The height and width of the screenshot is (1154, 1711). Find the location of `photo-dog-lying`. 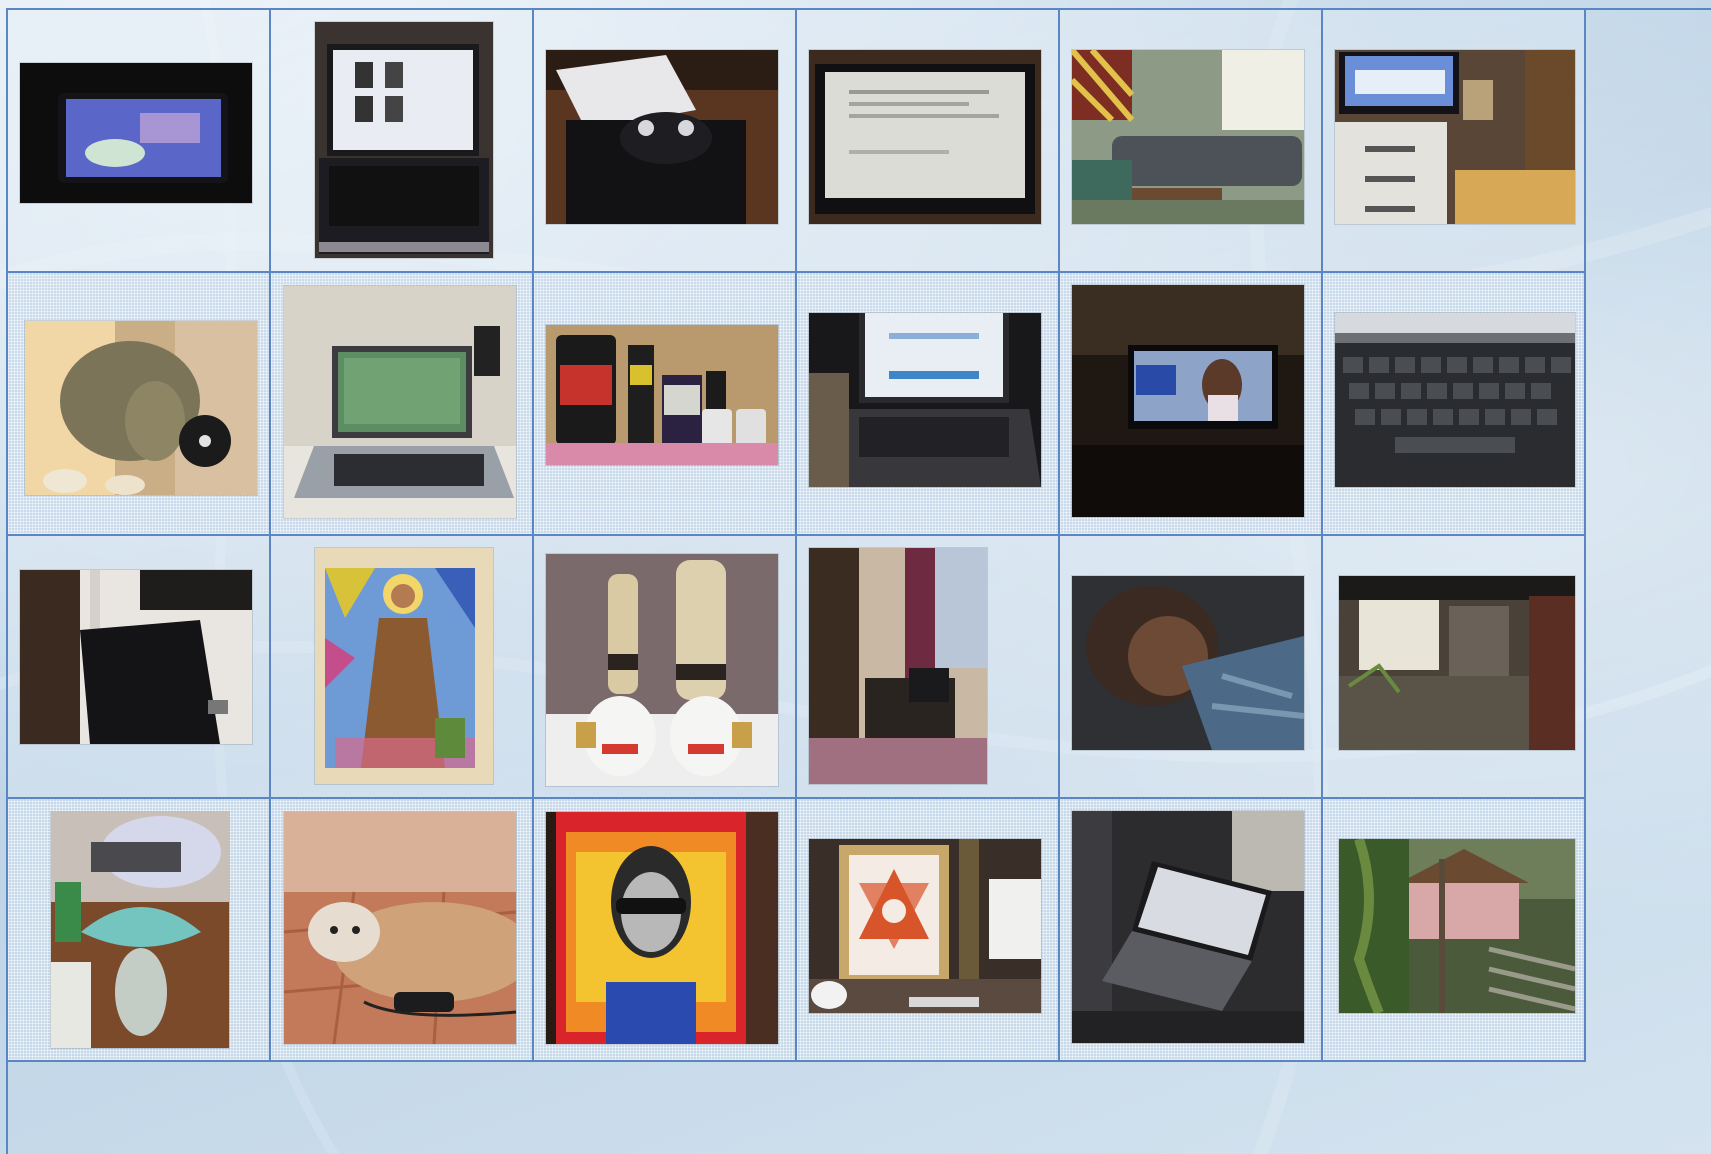

photo-dog-lying is located at coordinates (400, 928).